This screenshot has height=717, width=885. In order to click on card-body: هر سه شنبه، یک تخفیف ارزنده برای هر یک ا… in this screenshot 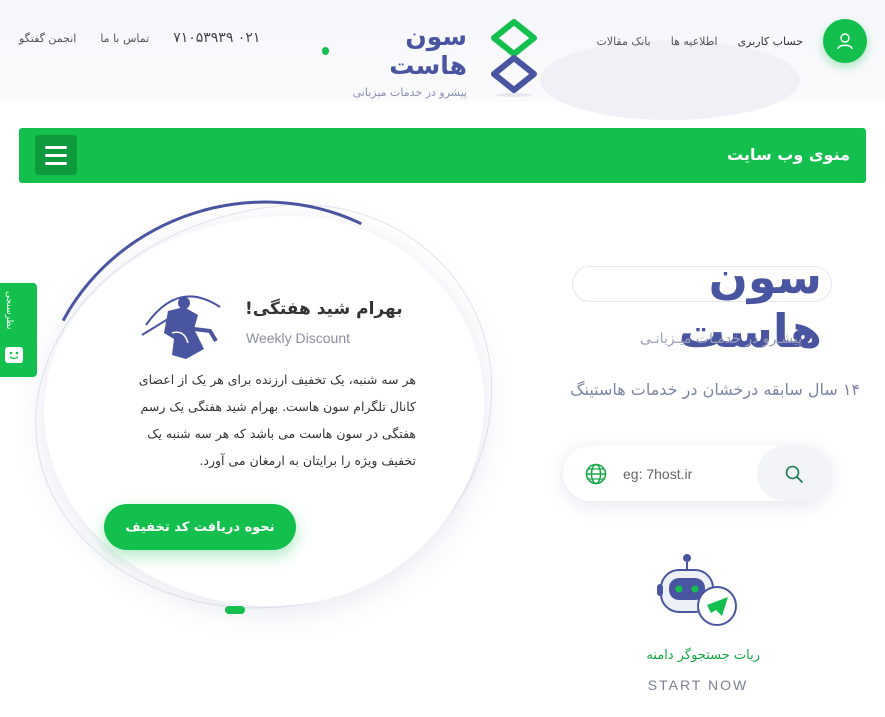, I will do `click(277, 420)`.